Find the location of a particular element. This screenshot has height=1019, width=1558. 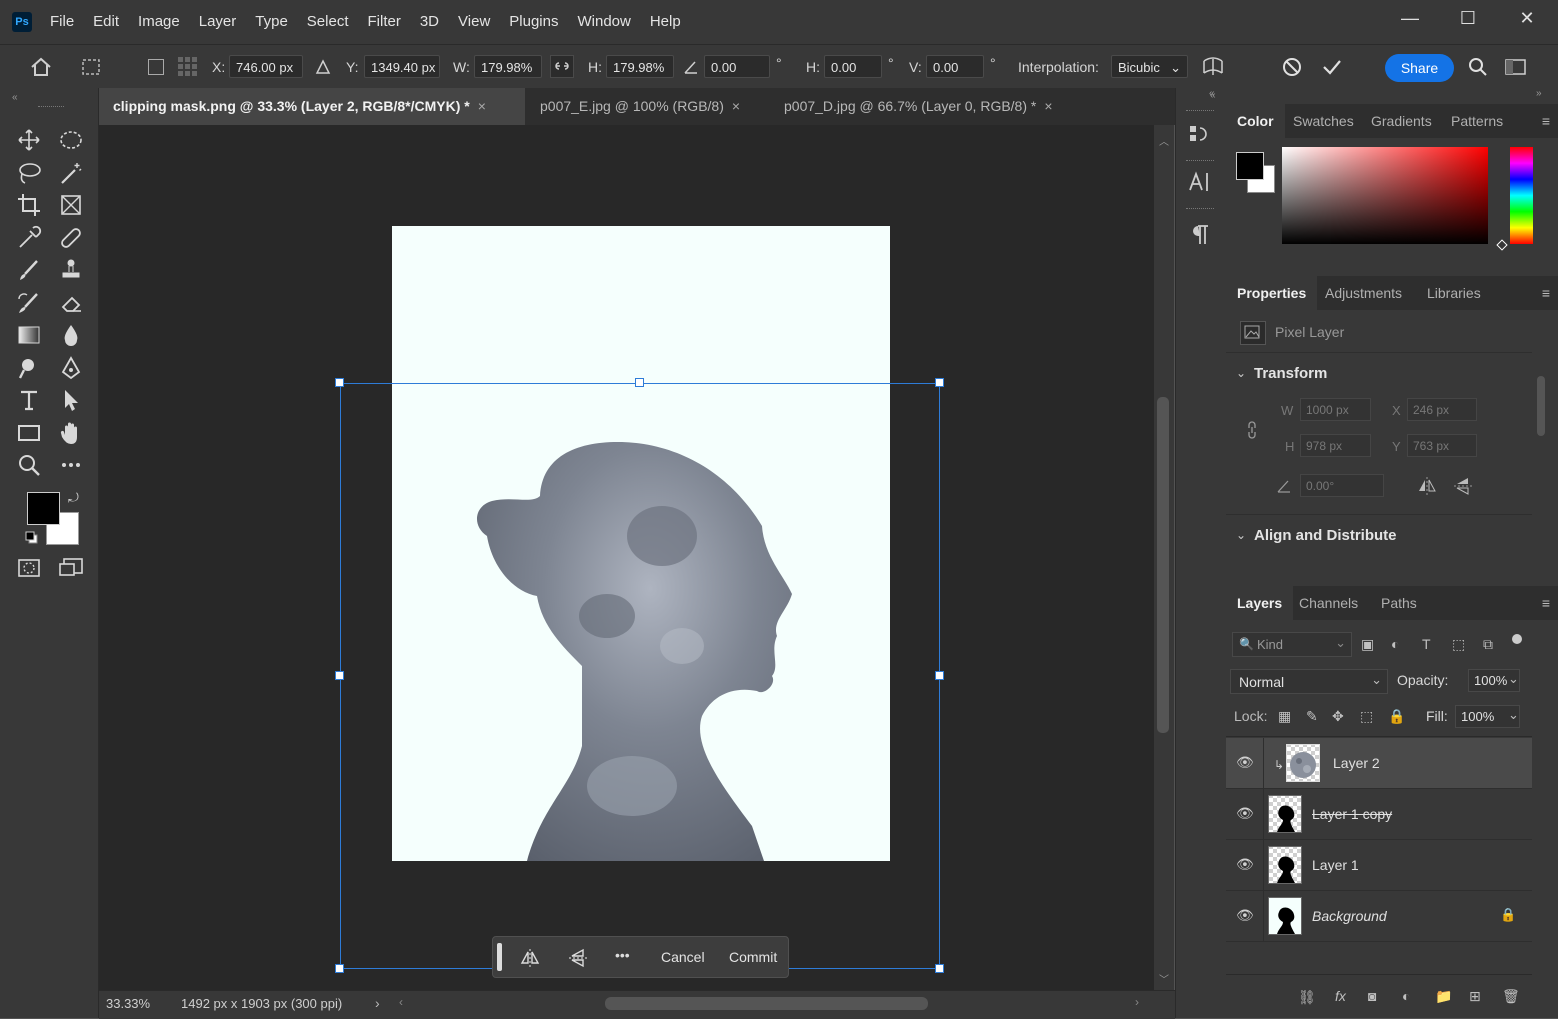

filter-type-icon: T is located at coordinates (1426, 644).